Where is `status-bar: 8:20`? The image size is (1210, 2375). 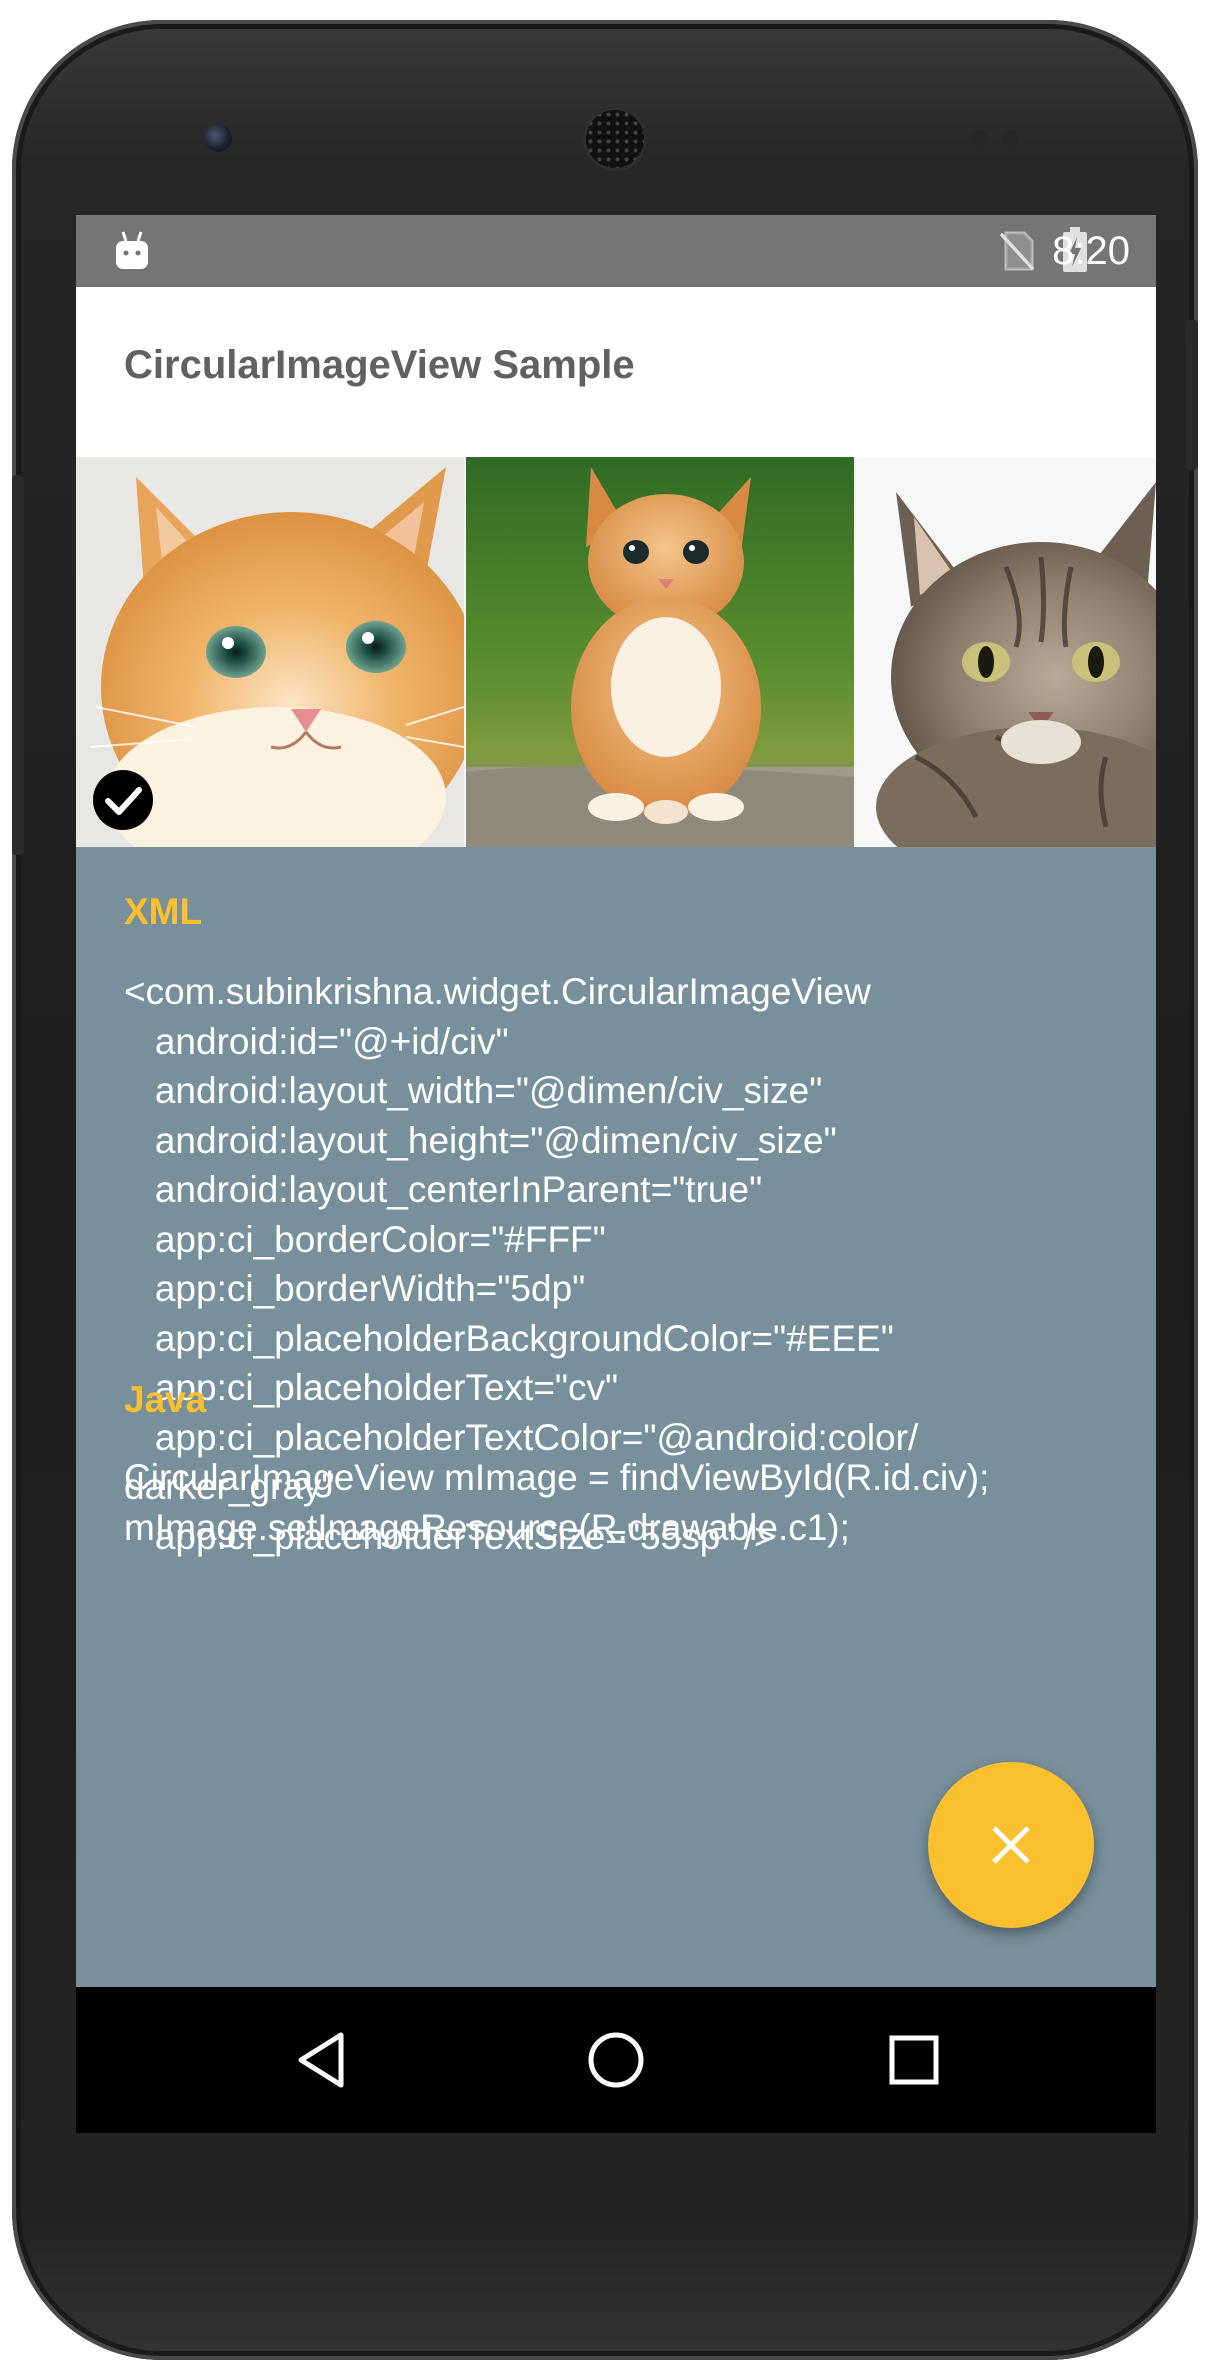
status-bar: 8:20 is located at coordinates (616, 251).